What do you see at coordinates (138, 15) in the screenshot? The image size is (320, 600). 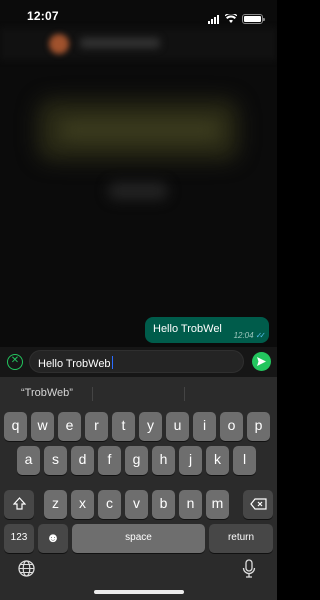 I see `status-bar: 12:07` at bounding box center [138, 15].